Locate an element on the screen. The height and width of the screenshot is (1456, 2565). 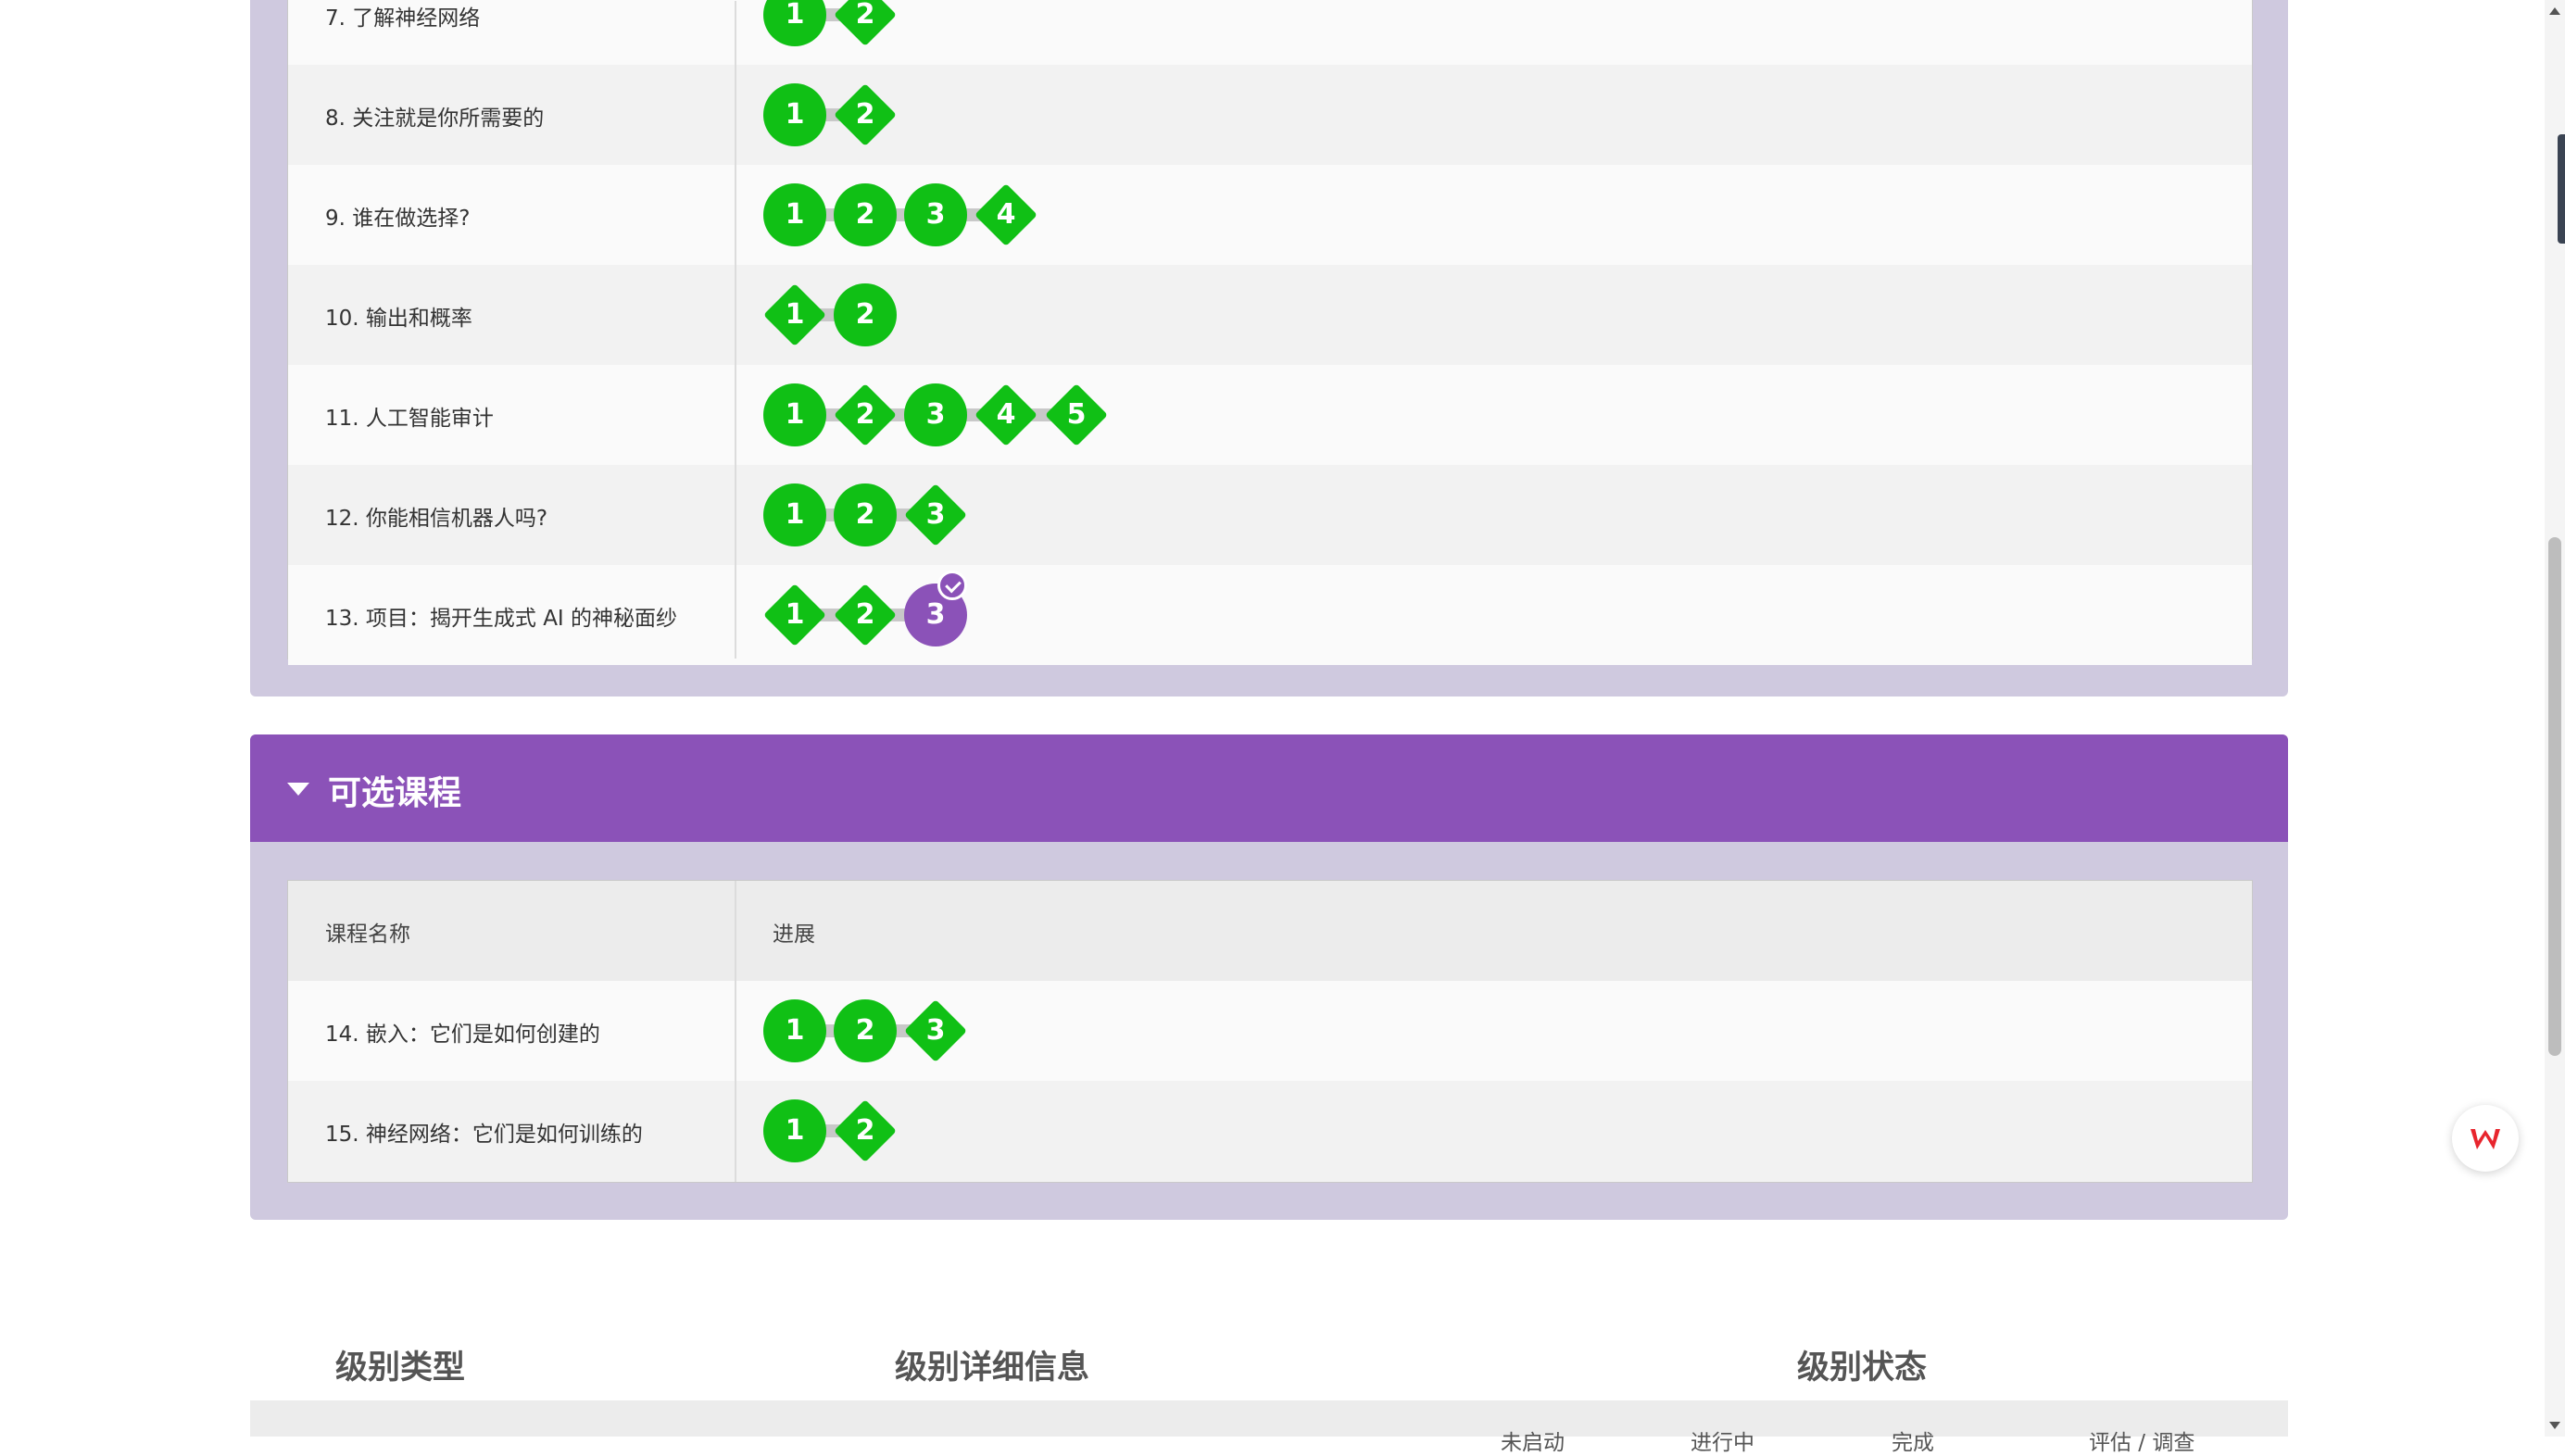
side-panel-tab is located at coordinates (2561, 189).